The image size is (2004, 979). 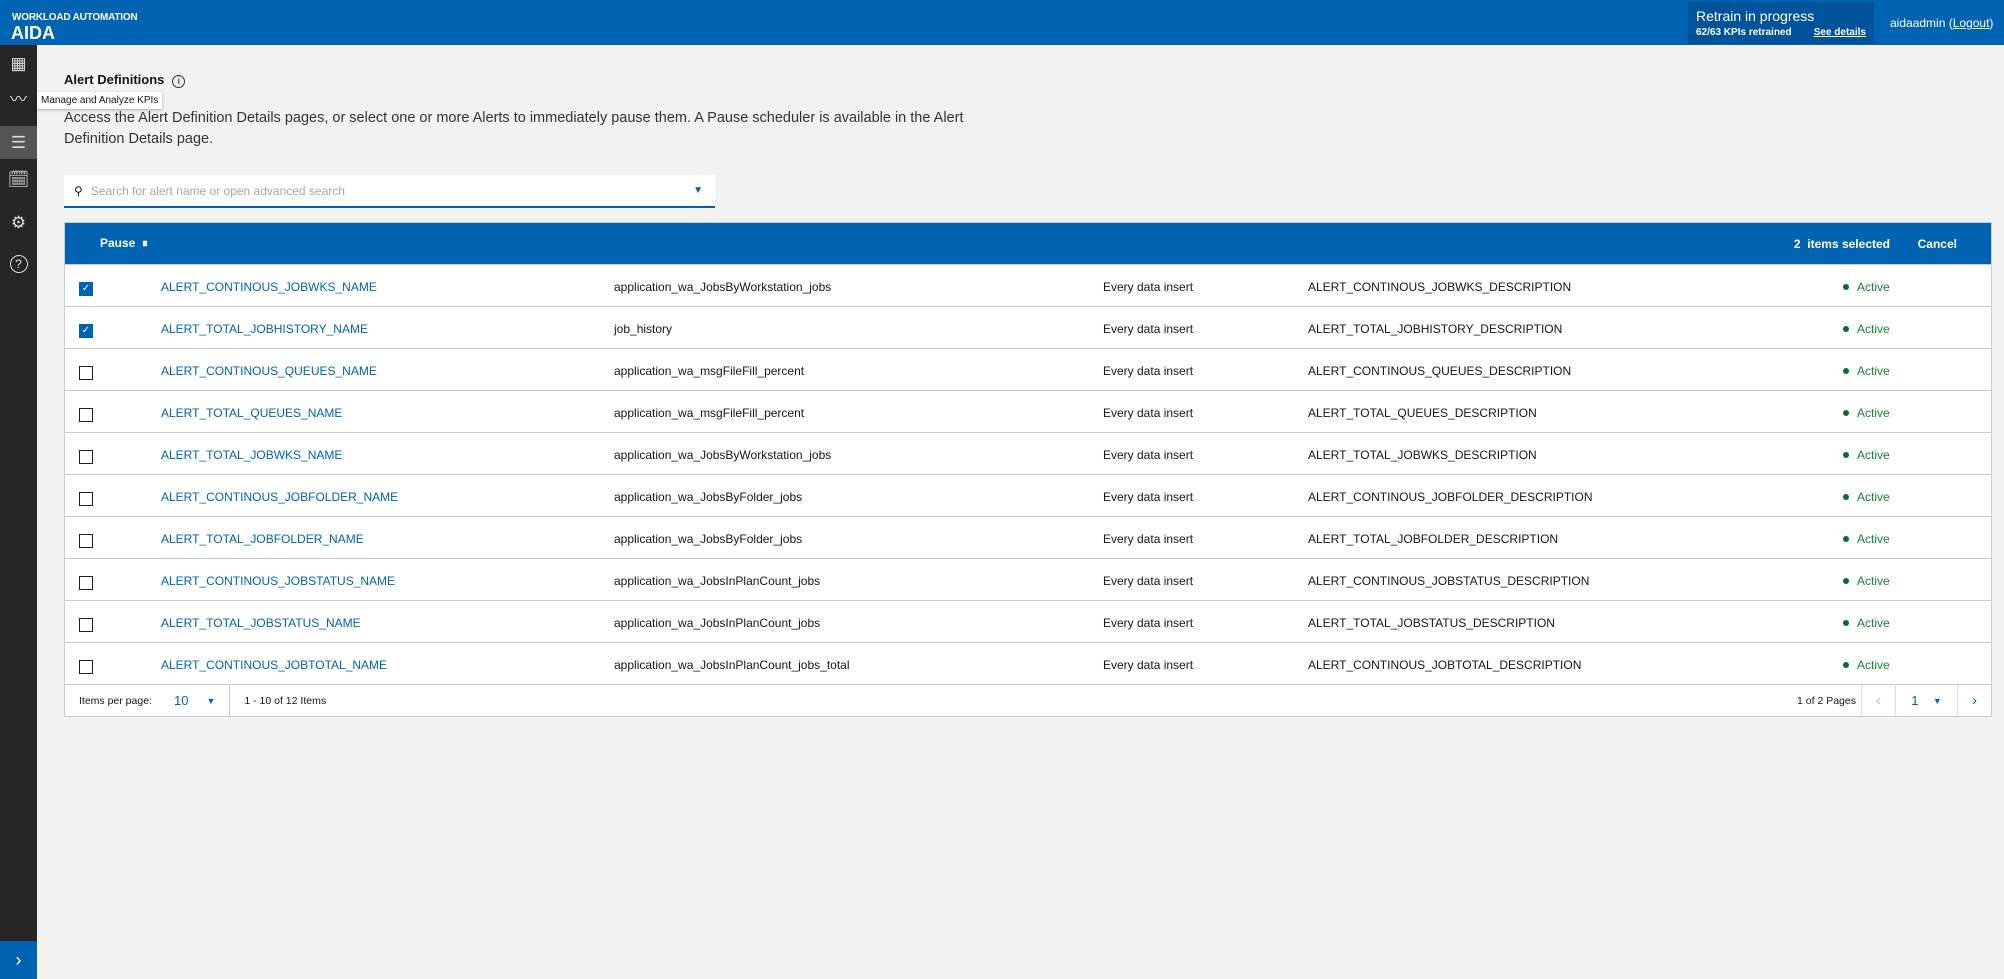 I want to click on selected-number: 2, so click(x=1797, y=243).